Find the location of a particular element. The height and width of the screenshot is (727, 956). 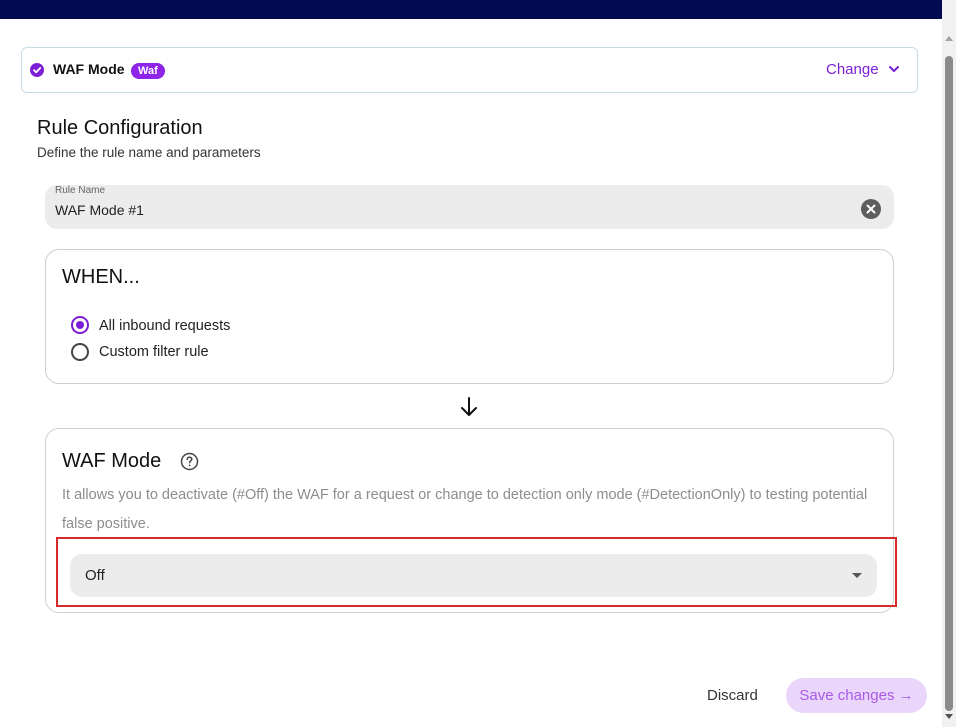

rule-name-input: WAF Mode #1 is located at coordinates (99, 210).